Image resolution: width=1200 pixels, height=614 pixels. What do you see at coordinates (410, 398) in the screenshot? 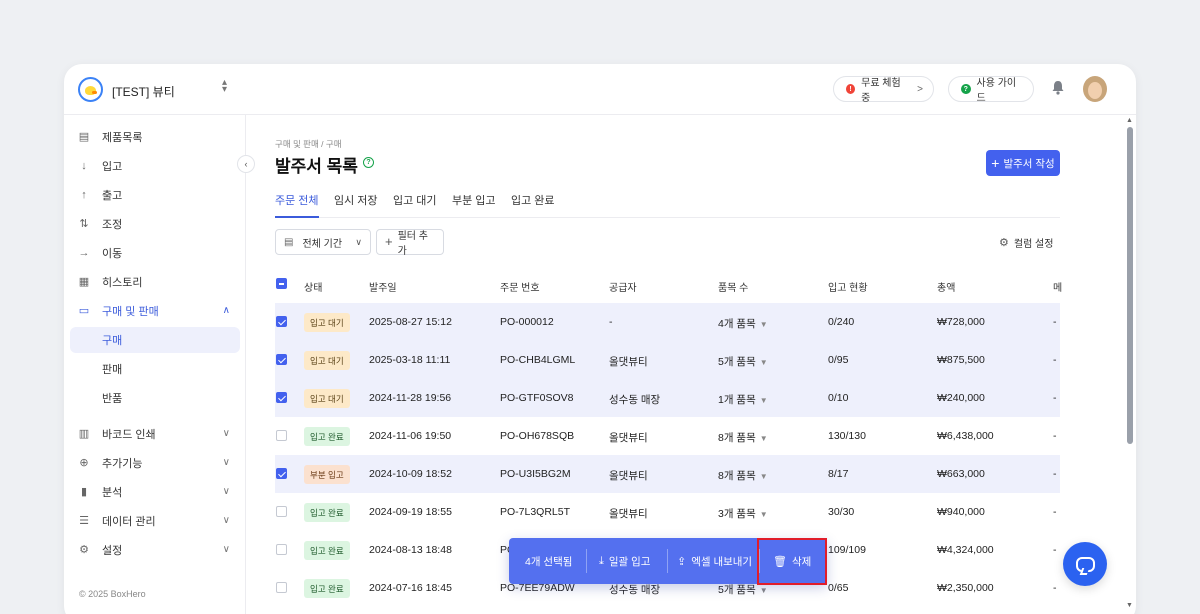
I see `order-date: 2024-11-28 19:56` at bounding box center [410, 398].